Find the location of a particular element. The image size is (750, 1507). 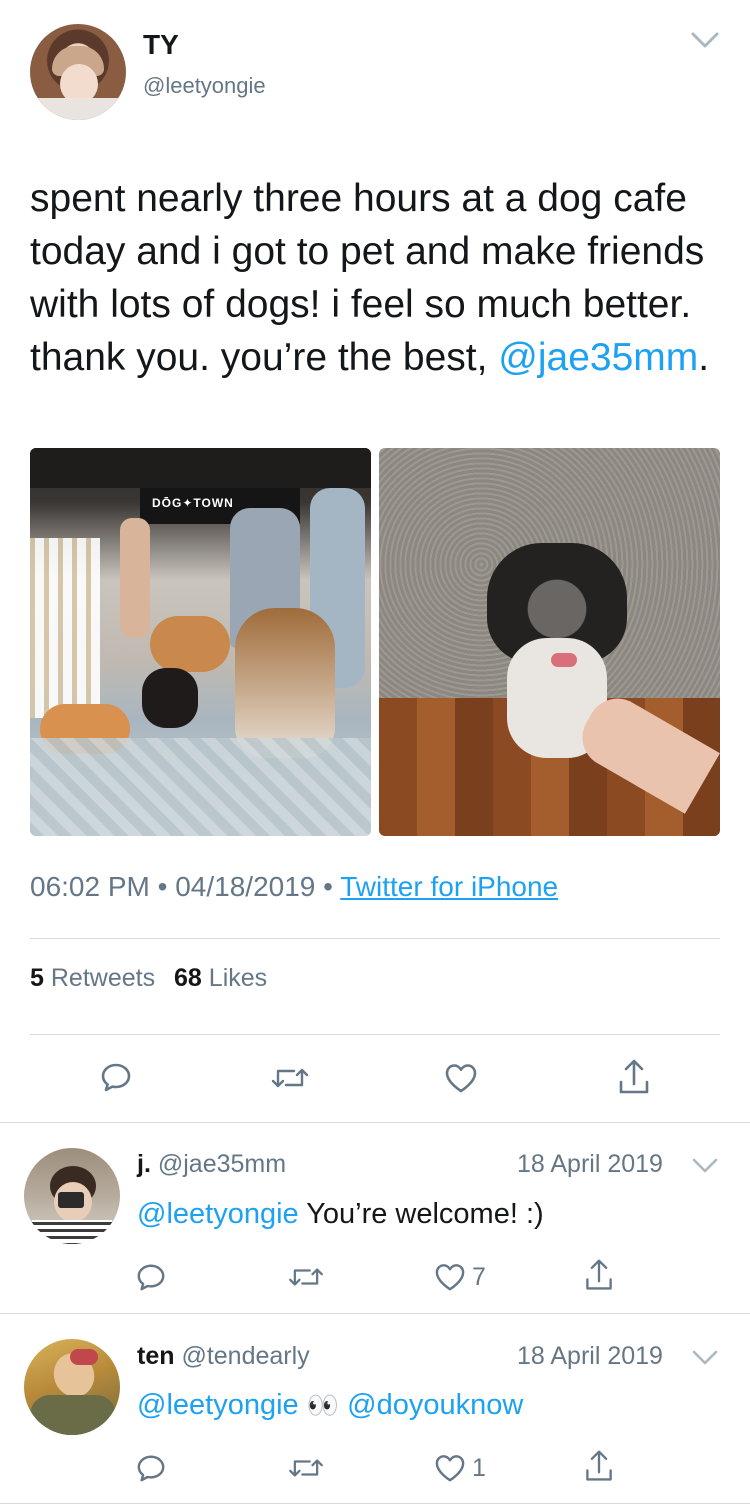

reply-body: You’re welcome! :) is located at coordinates (421, 1214).